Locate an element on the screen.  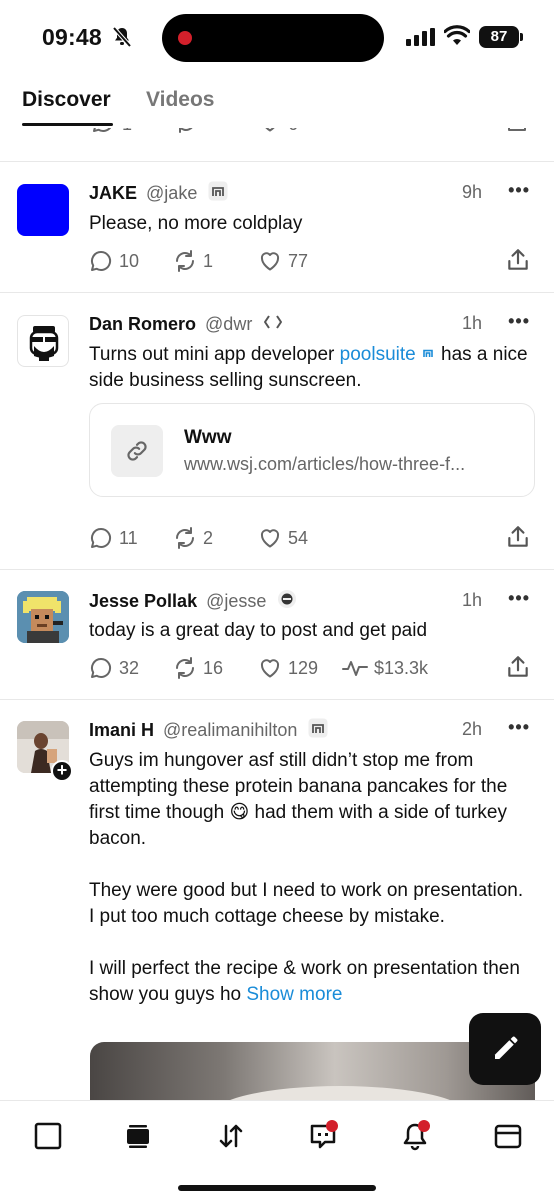
token-badge-icon is located at coordinates (287, 599).